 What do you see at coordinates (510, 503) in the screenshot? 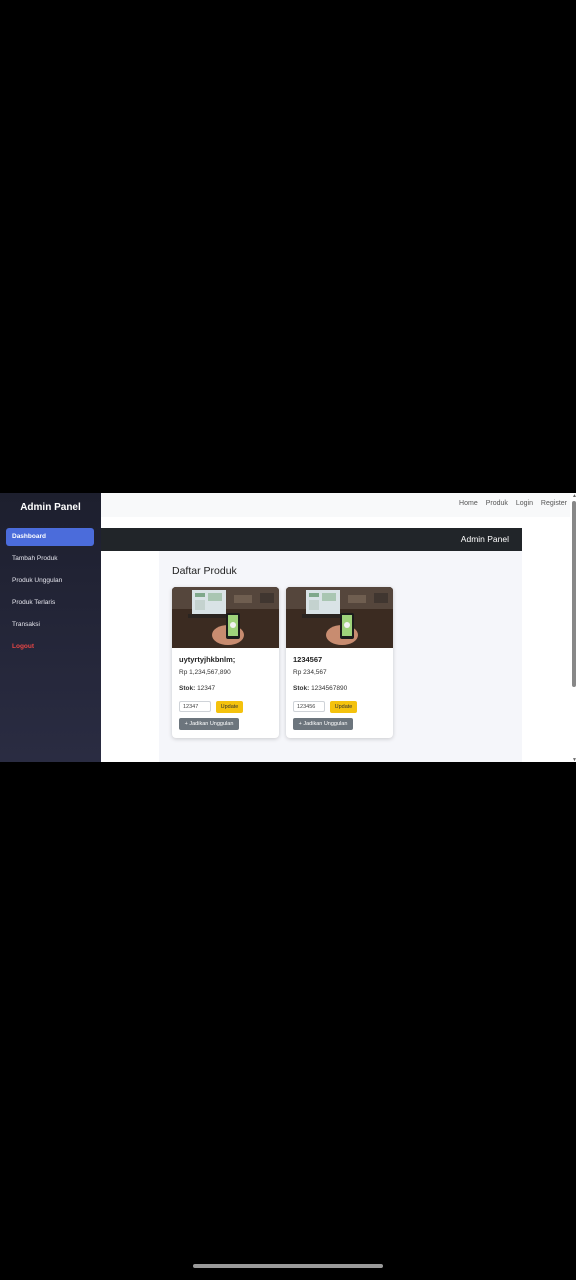
I see `nav-links: Home Produk Login Register` at bounding box center [510, 503].